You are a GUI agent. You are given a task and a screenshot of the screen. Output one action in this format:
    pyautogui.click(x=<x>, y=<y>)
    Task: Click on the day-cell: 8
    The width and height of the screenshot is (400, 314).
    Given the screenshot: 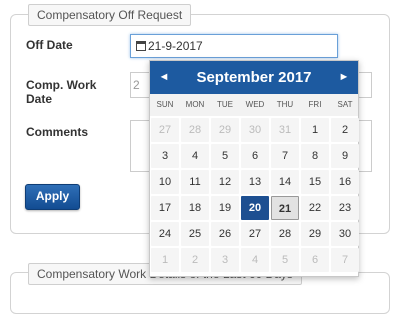 What is the action you would take?
    pyautogui.click(x=315, y=156)
    